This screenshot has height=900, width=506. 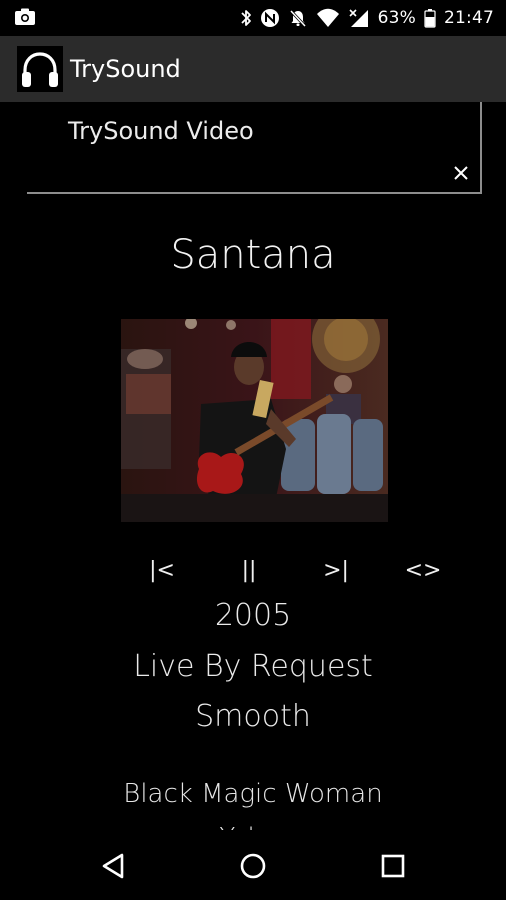 What do you see at coordinates (298, 18) in the screenshot?
I see `do-not-disturb-icon` at bounding box center [298, 18].